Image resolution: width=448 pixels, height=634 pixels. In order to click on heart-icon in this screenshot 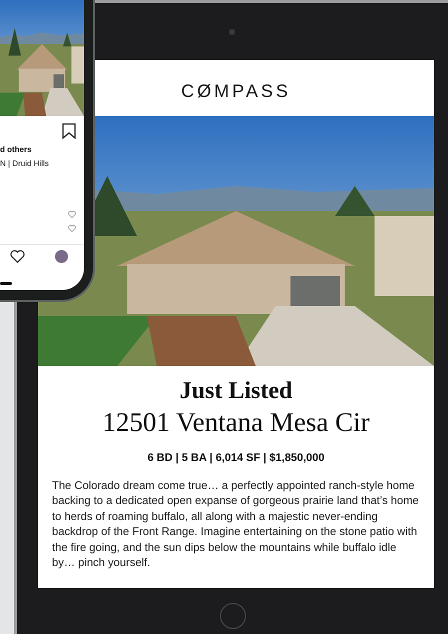, I will do `click(17, 256)`.